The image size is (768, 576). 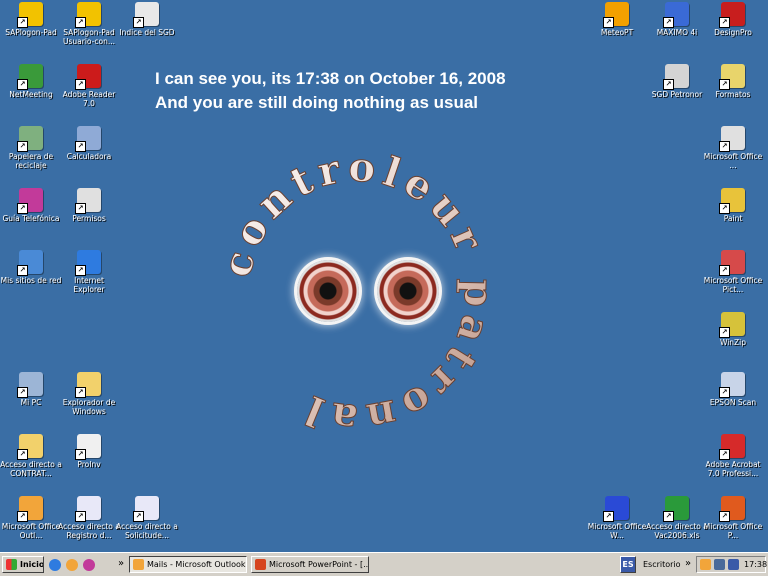 What do you see at coordinates (733, 329) in the screenshot?
I see `desktop-icon-winzip: ↗ WinZip` at bounding box center [733, 329].